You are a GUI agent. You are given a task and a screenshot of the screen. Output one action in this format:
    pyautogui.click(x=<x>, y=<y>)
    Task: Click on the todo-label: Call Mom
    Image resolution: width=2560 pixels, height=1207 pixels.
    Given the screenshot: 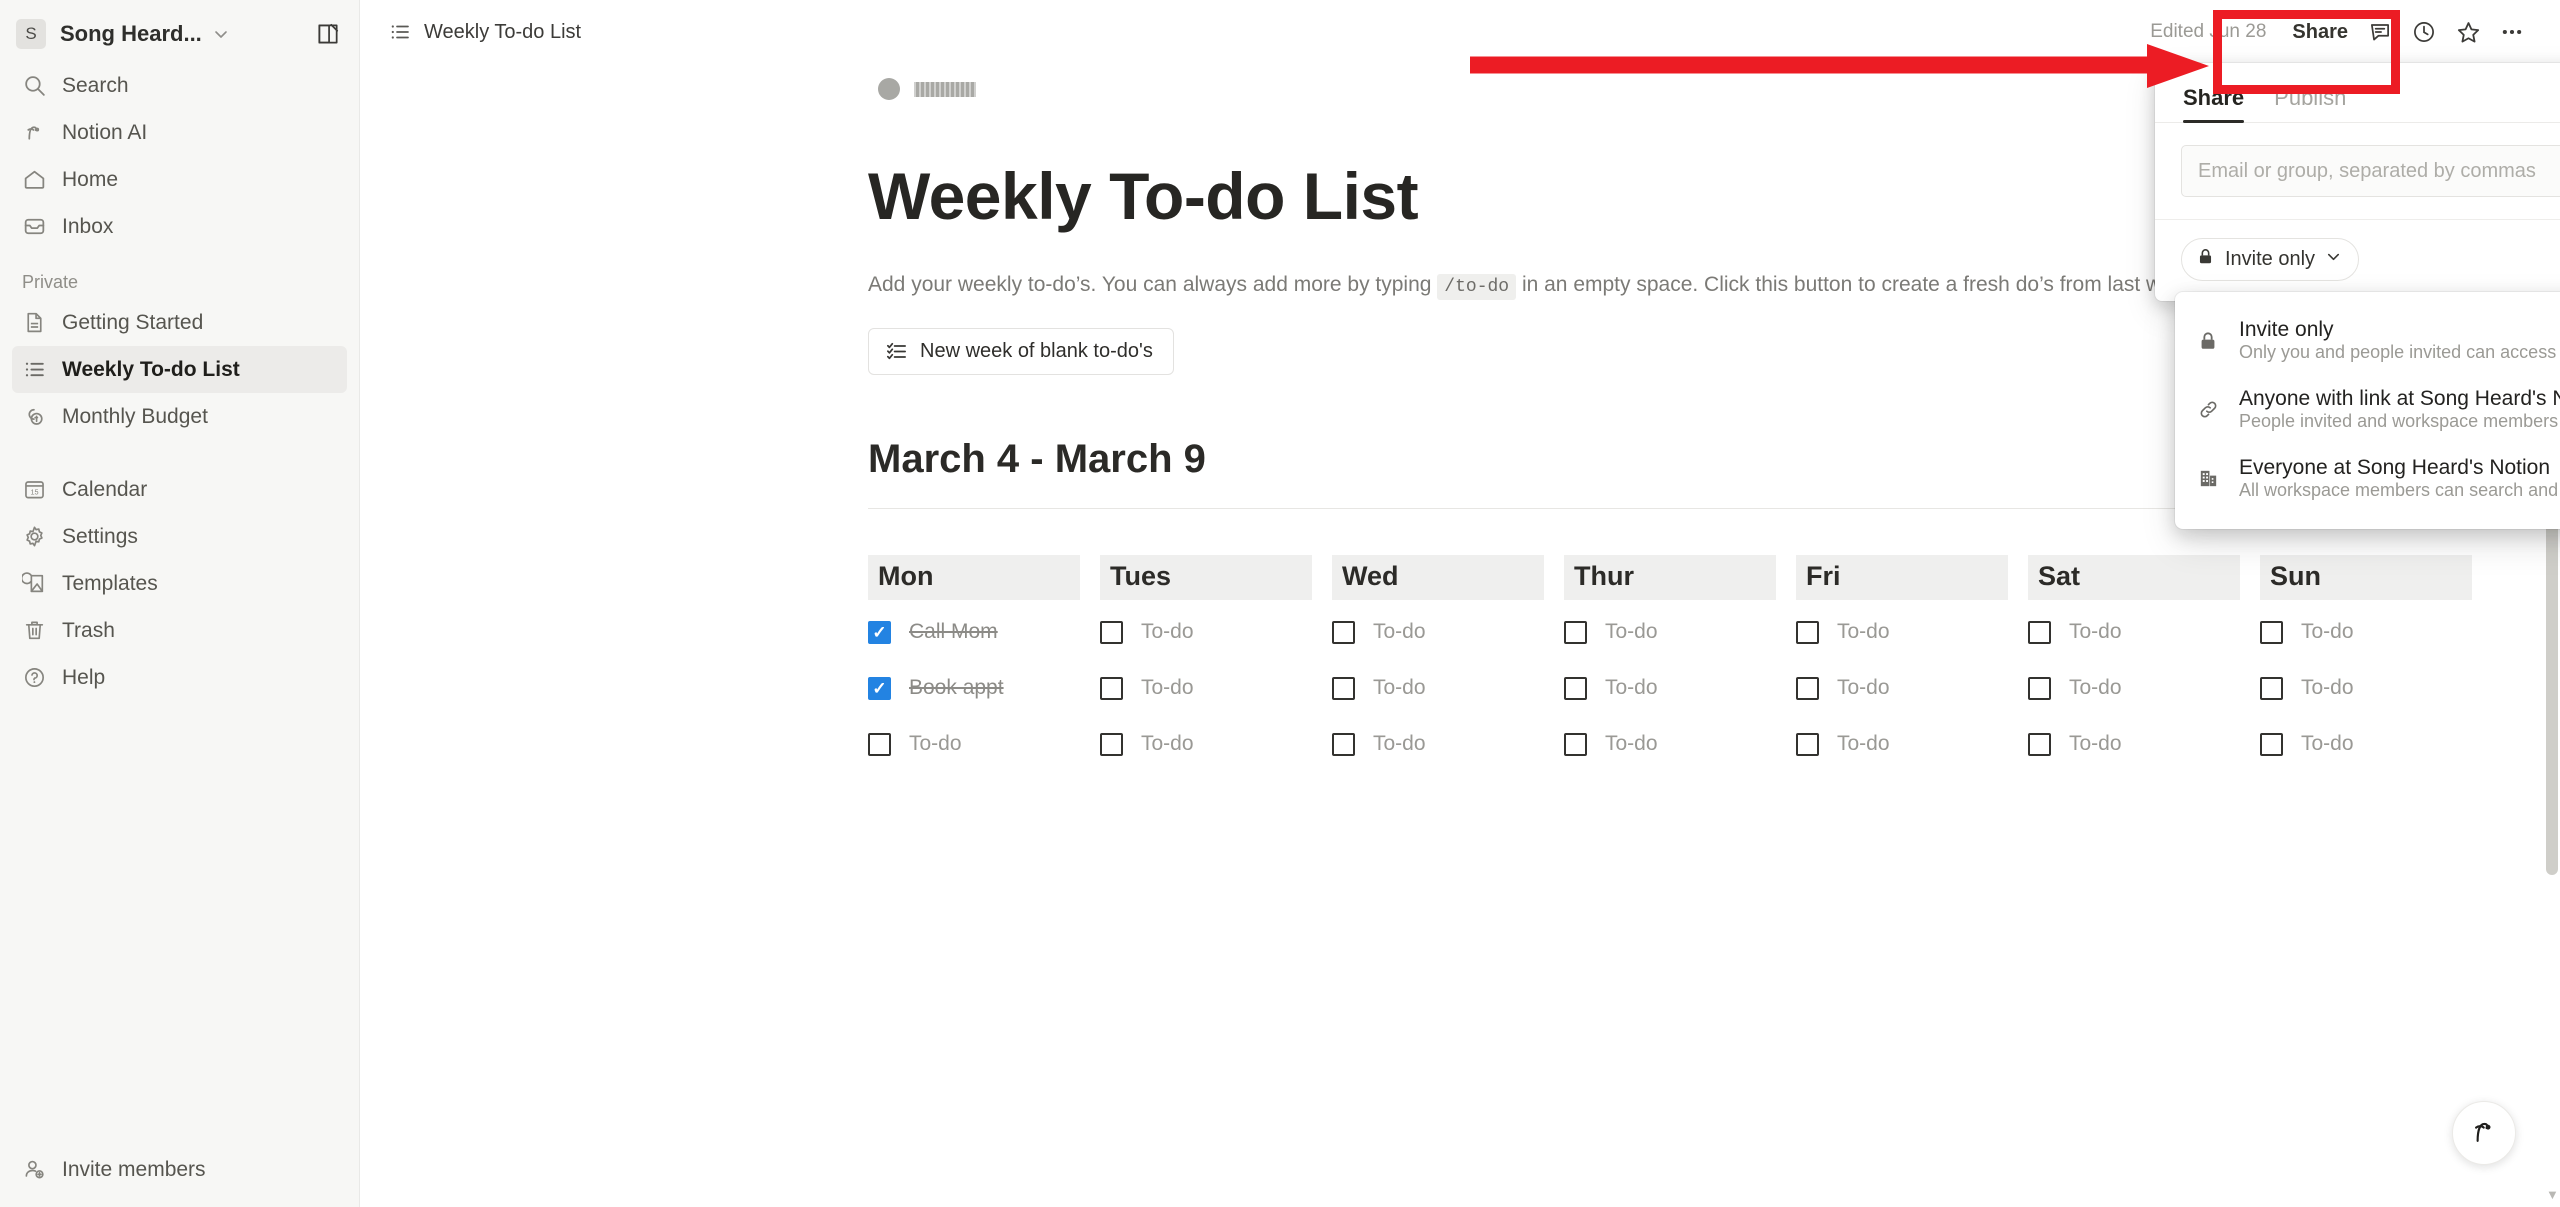 What is the action you would take?
    pyautogui.click(x=953, y=632)
    